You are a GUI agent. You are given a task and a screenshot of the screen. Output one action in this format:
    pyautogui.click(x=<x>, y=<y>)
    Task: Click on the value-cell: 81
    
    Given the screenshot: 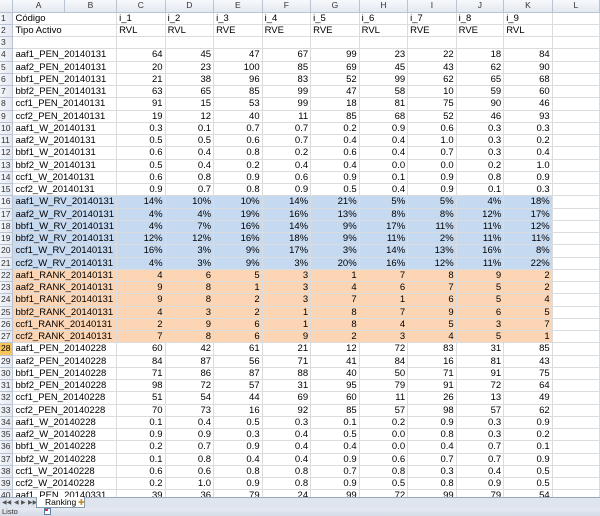 What is the action you would take?
    pyautogui.click(x=480, y=361)
    